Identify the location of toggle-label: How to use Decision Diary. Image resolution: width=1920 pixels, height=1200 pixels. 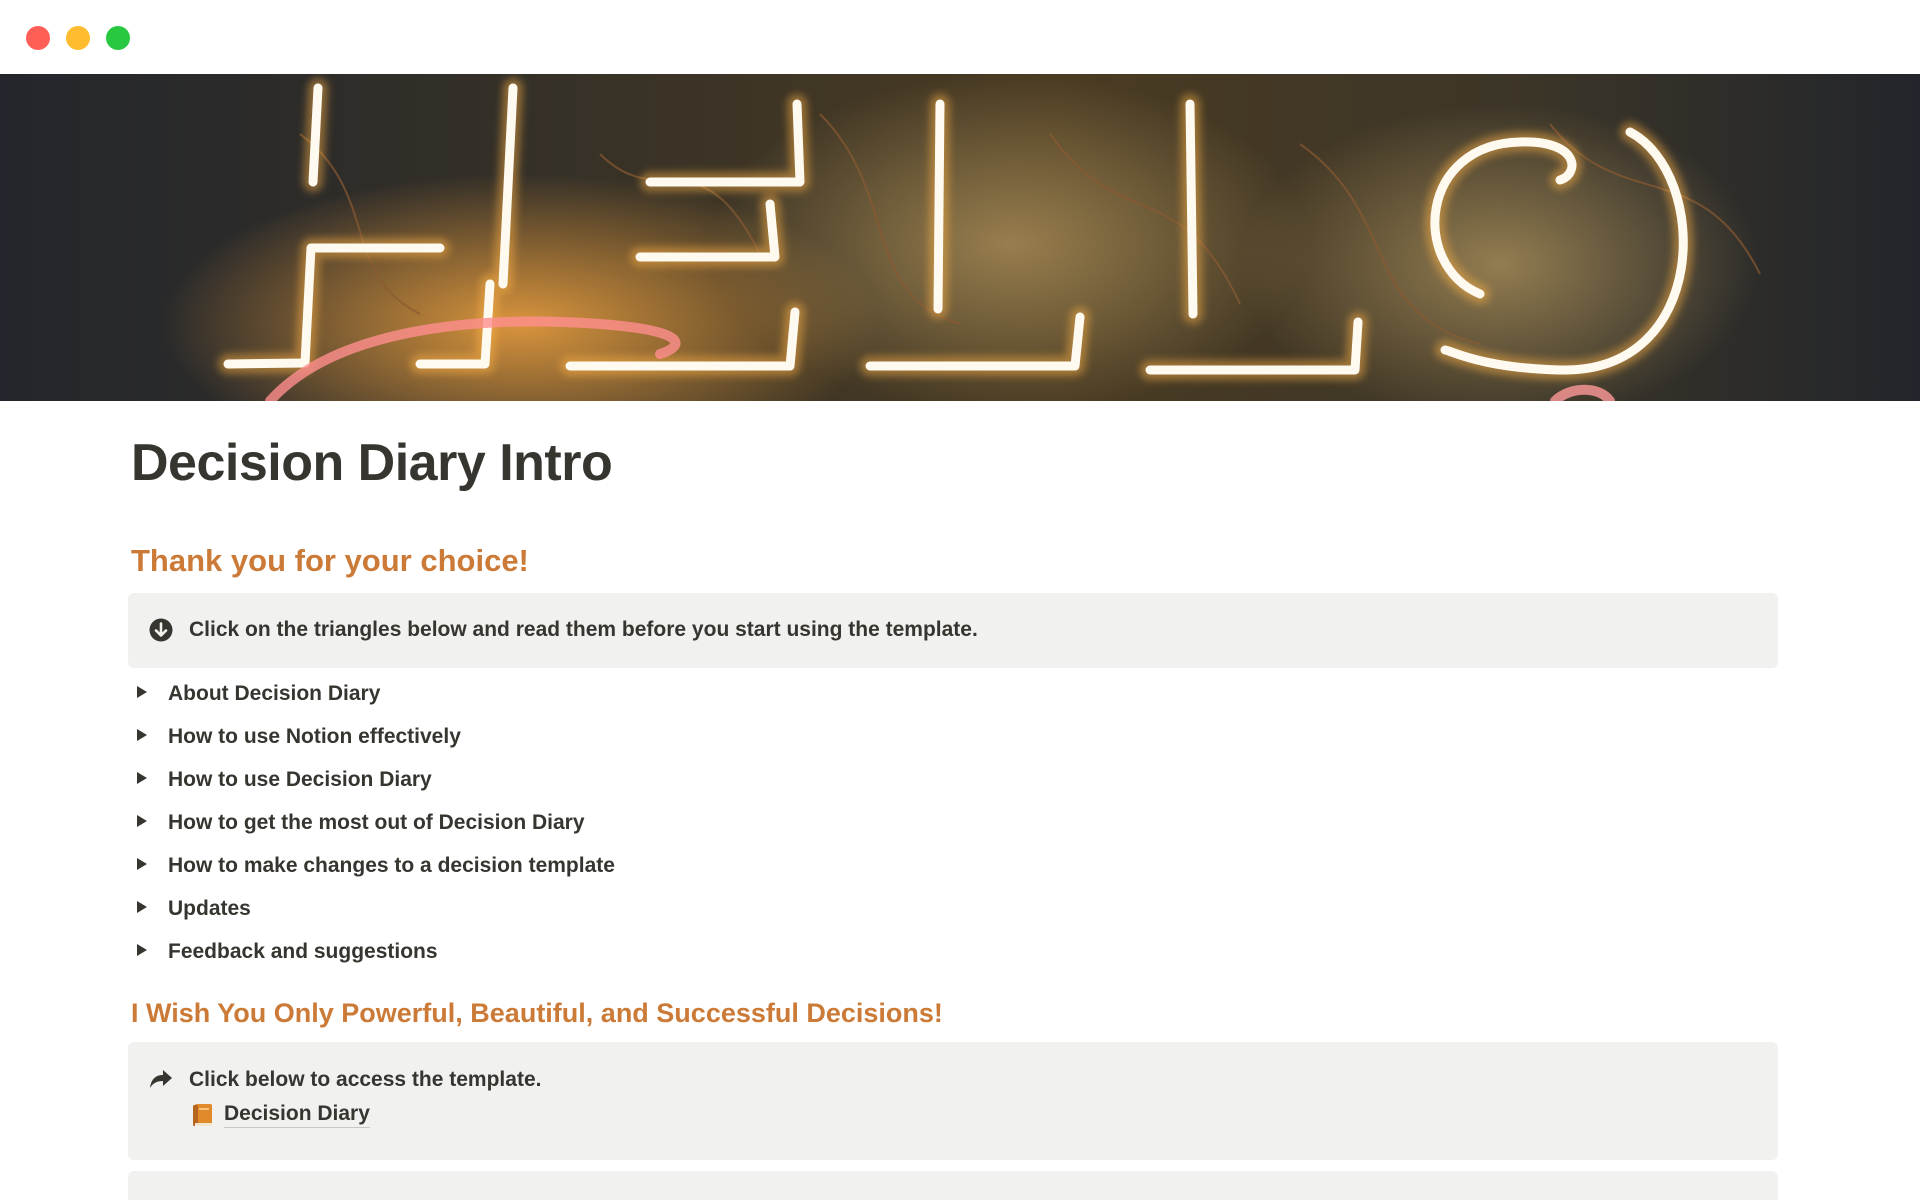
(300, 779).